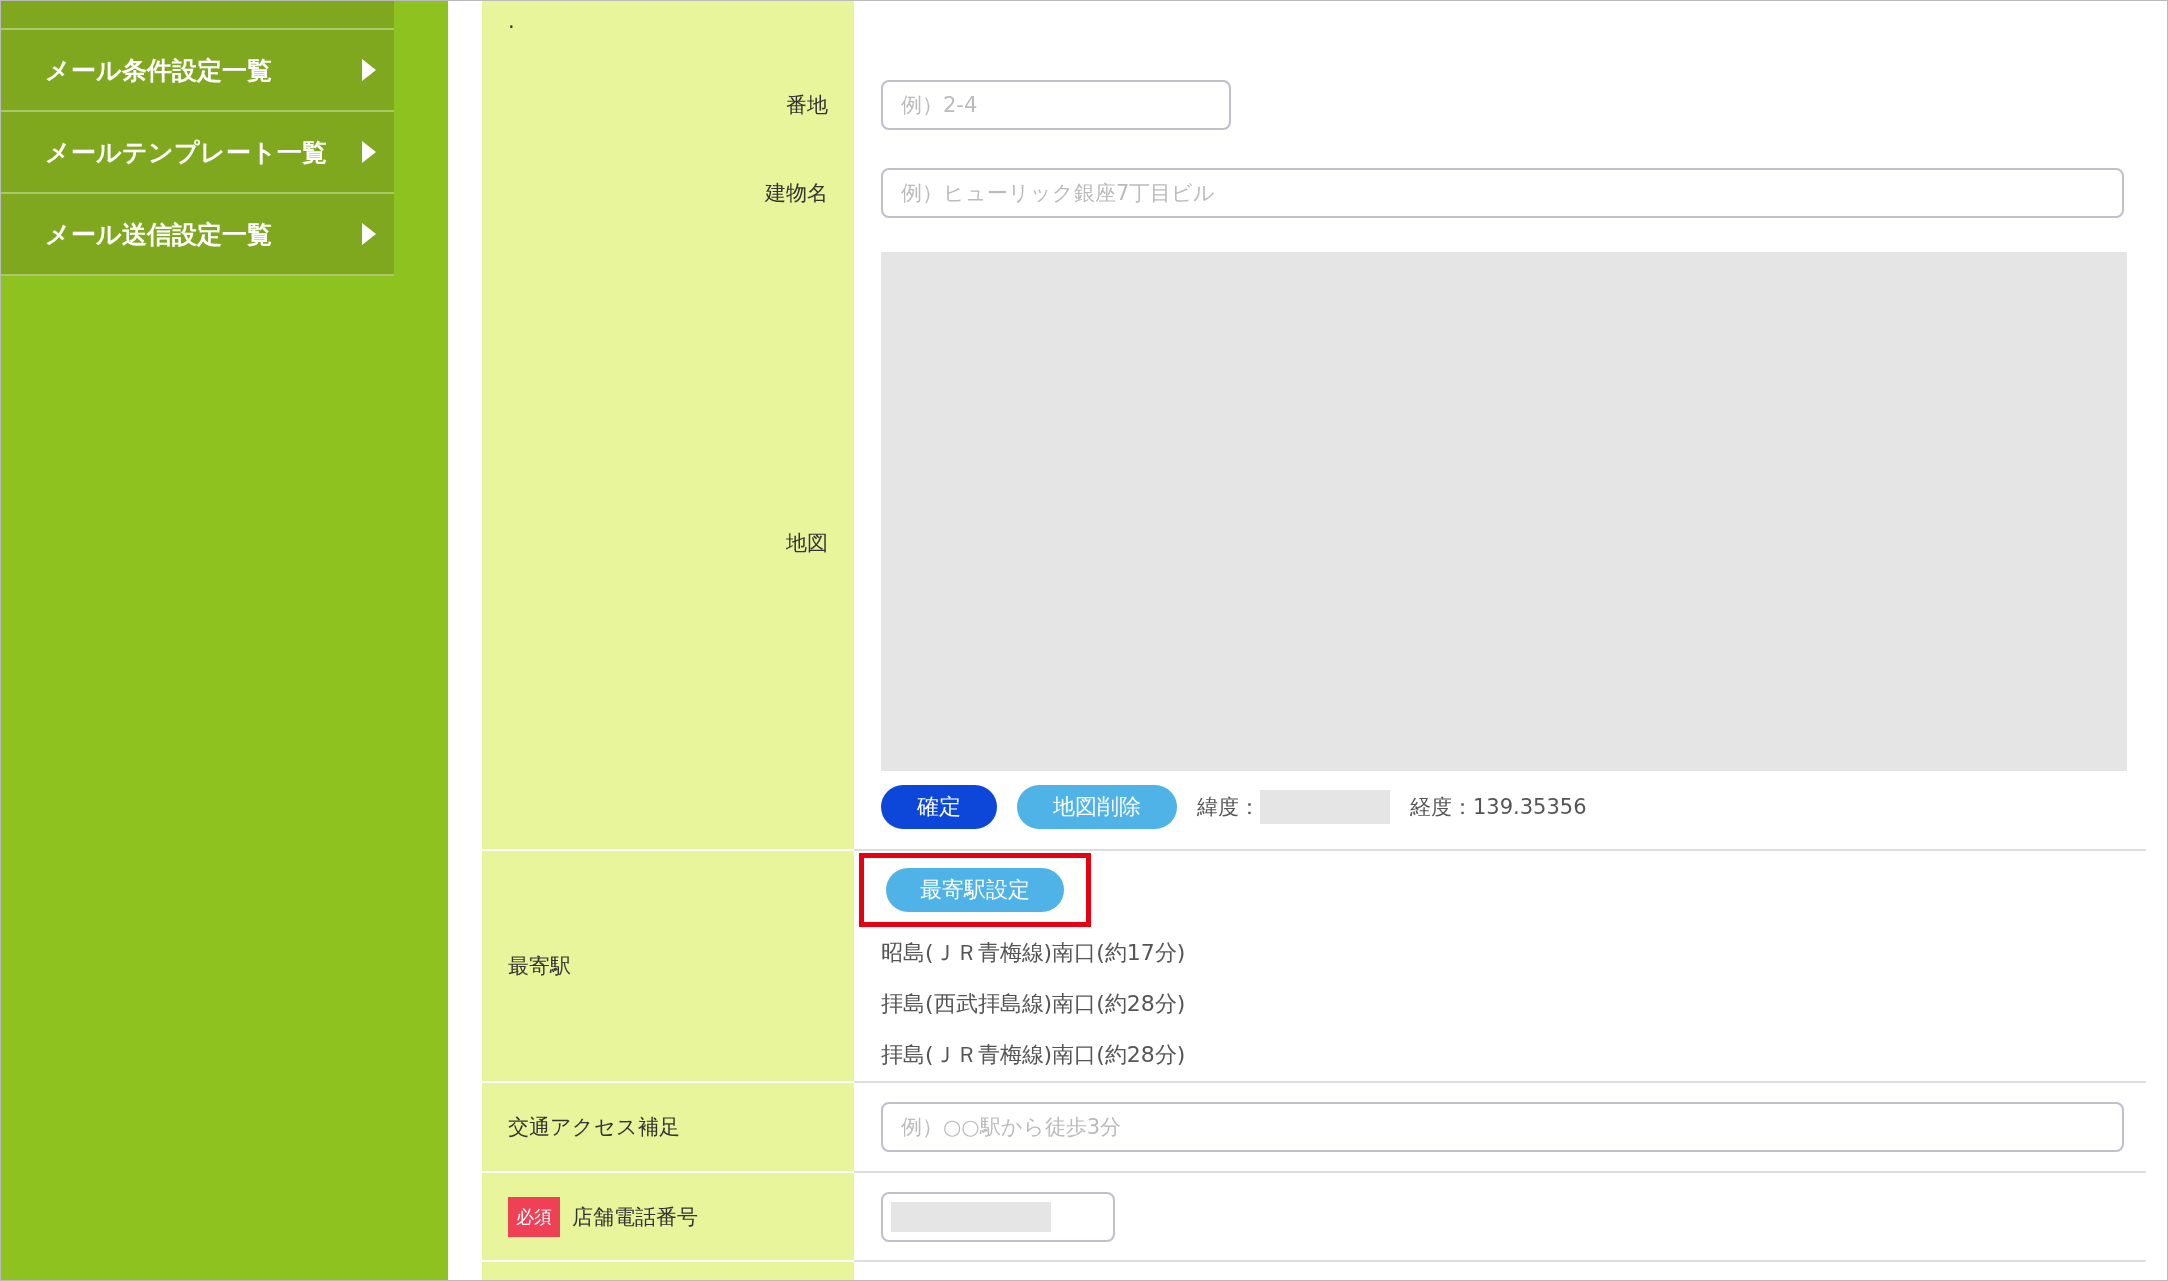 This screenshot has height=1281, width=2168. Describe the element at coordinates (1498, 807) in the screenshot. I see `longitude-text: 経度：139.35356` at that location.